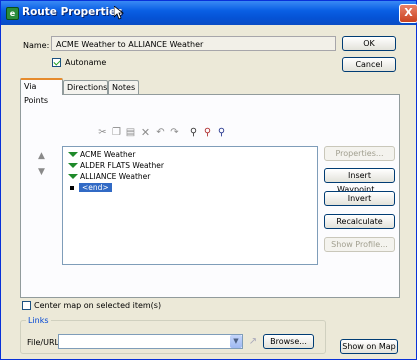 The image size is (417, 360). Describe the element at coordinates (193, 132) in the screenshot. I see `find-icon: ⚲` at that location.